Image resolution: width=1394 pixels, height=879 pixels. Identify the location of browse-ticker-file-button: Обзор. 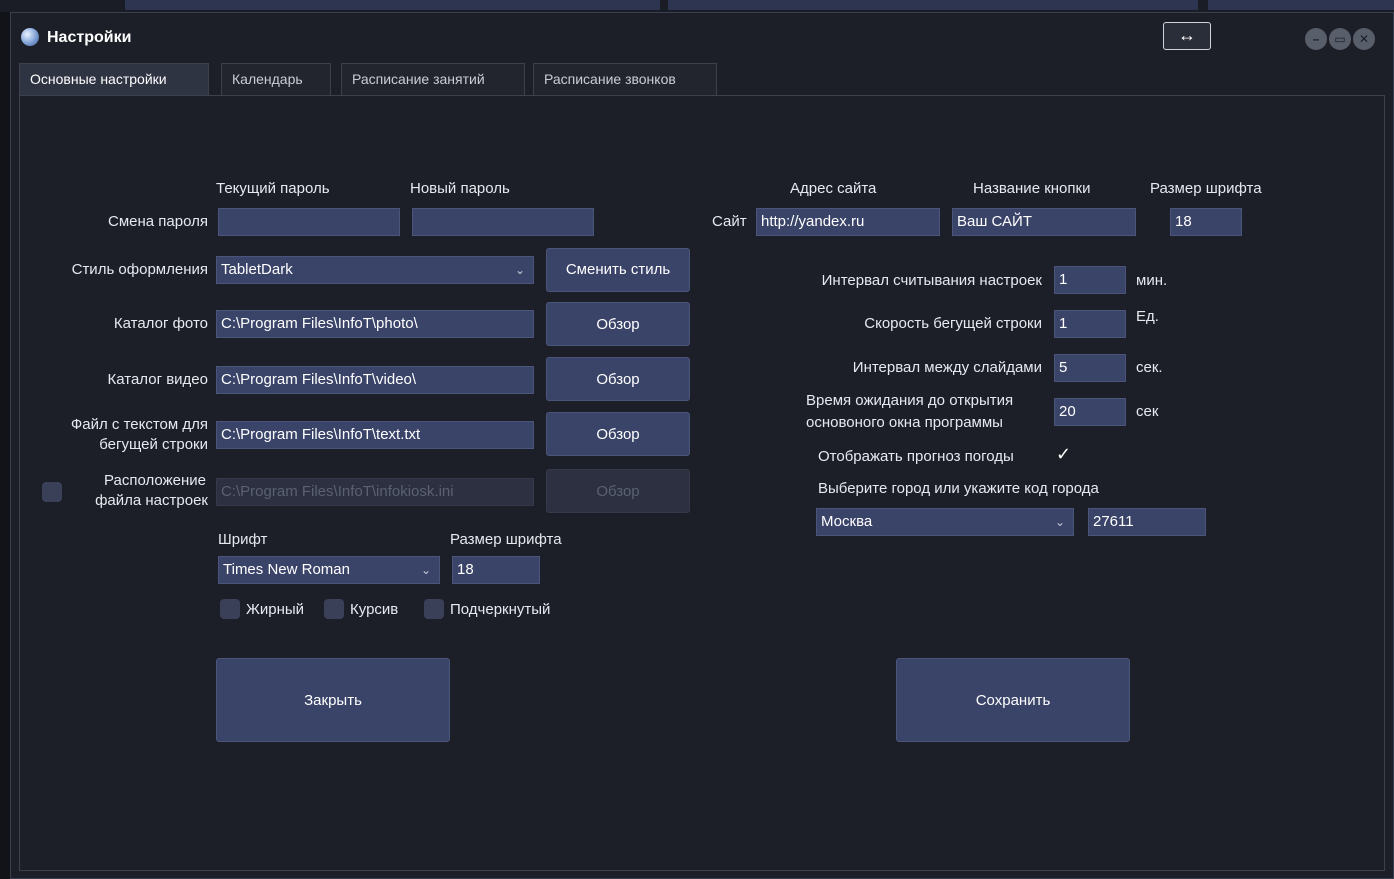
(618, 434).